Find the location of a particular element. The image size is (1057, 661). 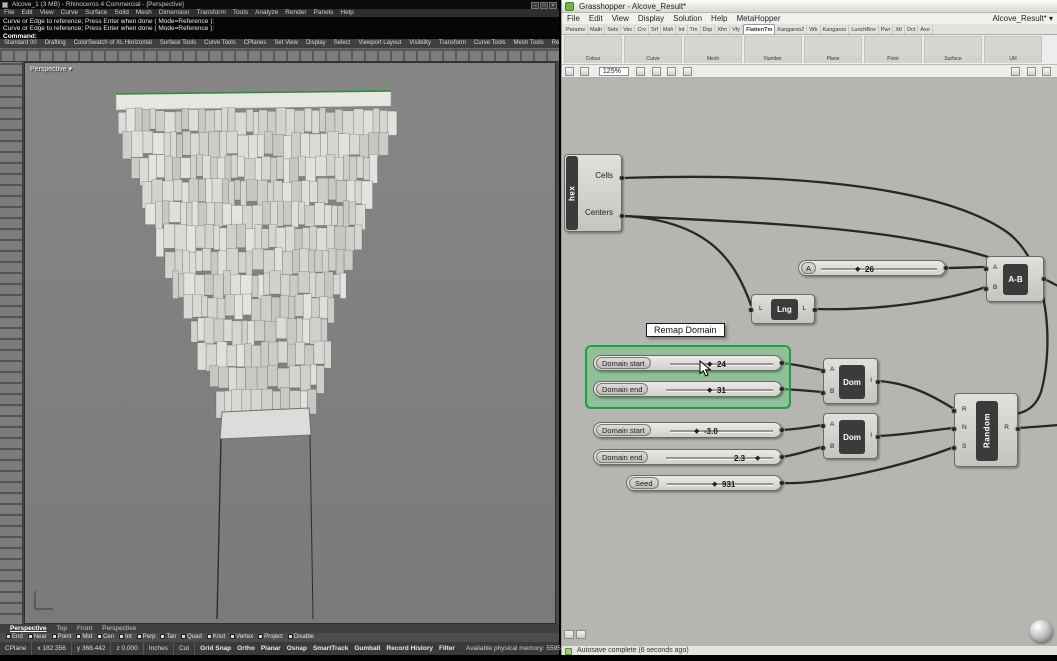

domain-end-slider-2: Domain end 2.3 ◆ is located at coordinates (689, 457).